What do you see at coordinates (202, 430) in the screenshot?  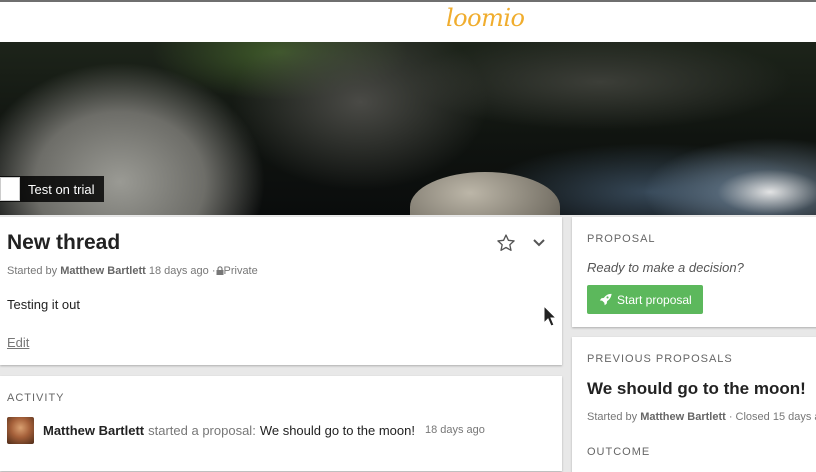 I see `activity-verb: started a proposal:` at bounding box center [202, 430].